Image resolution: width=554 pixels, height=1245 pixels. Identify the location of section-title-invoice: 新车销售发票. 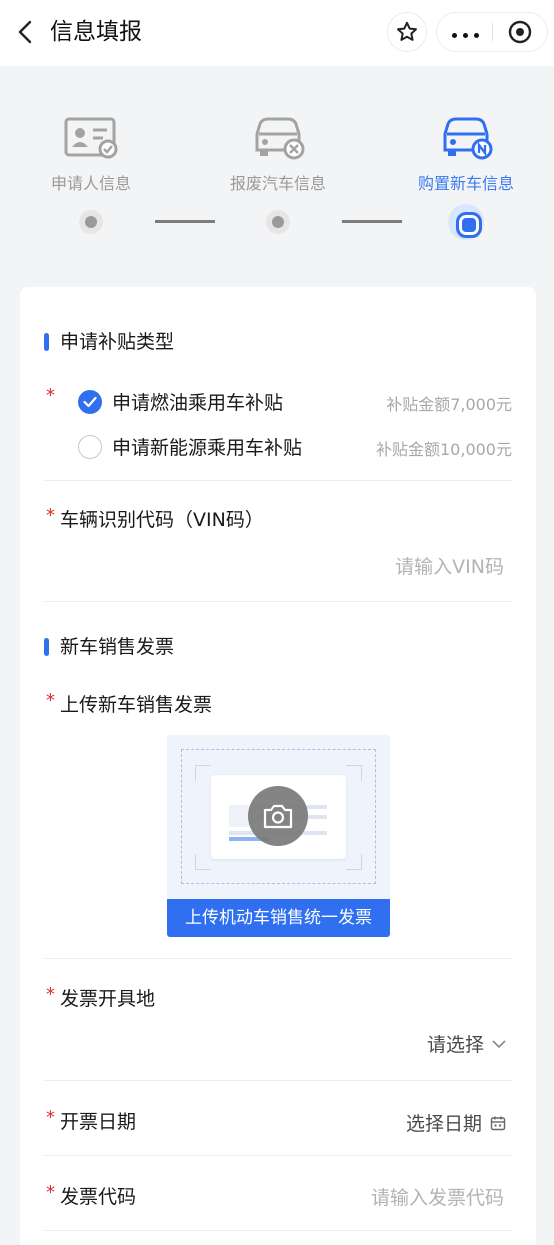
(109, 647).